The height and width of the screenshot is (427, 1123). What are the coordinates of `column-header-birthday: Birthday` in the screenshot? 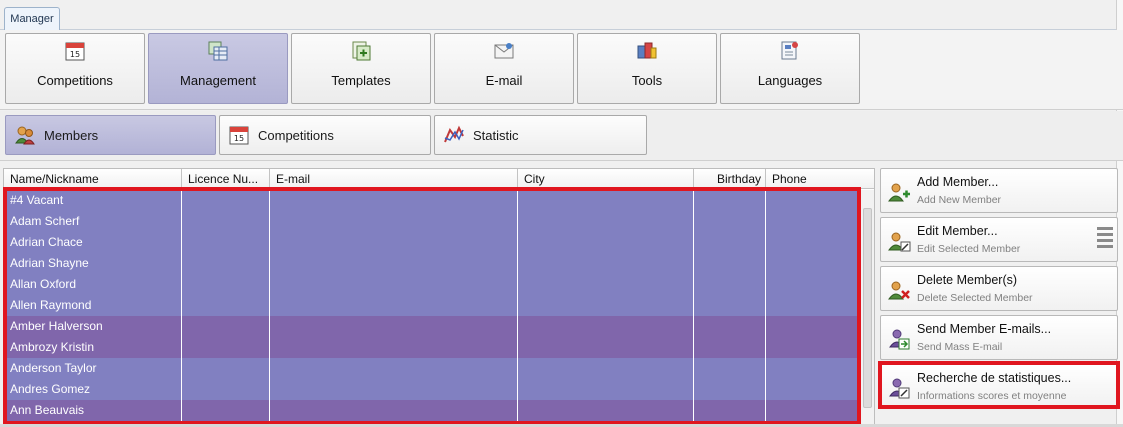 It's located at (730, 179).